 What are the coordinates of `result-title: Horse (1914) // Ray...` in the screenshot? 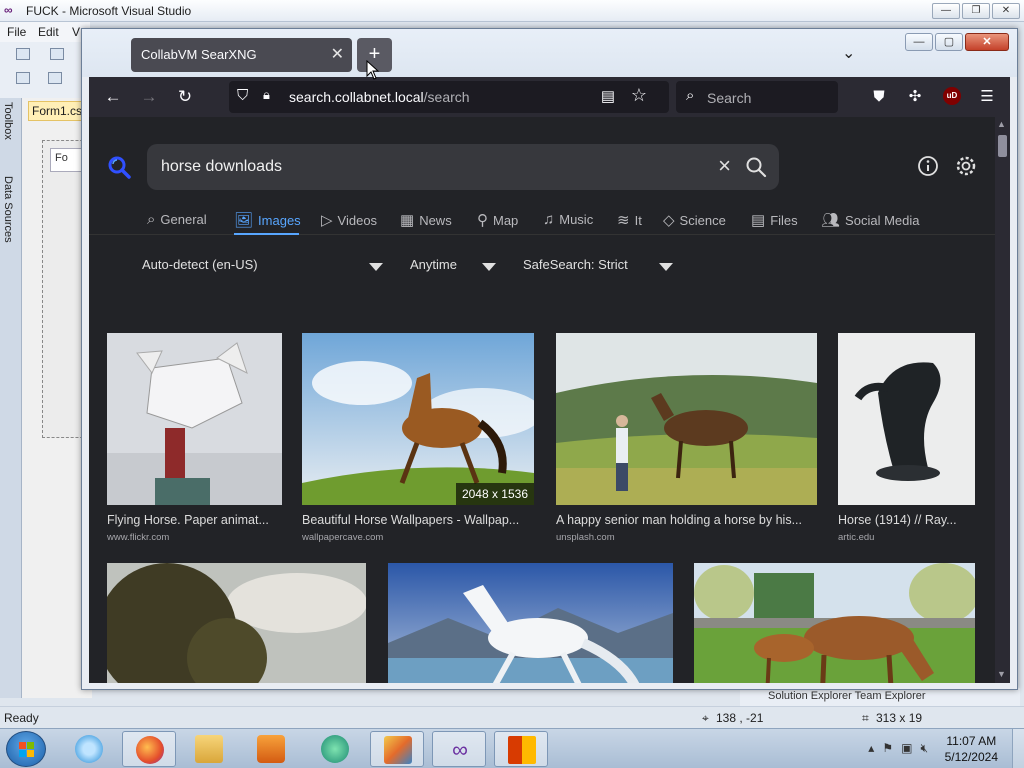 It's located at (906, 520).